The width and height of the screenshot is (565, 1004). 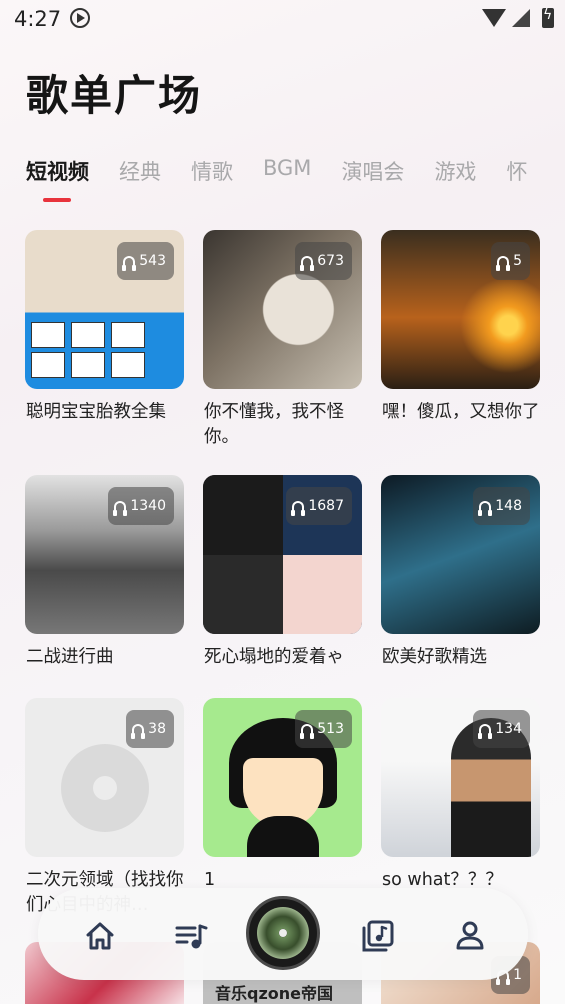 I want to click on nav-profile-button, so click(x=470, y=936).